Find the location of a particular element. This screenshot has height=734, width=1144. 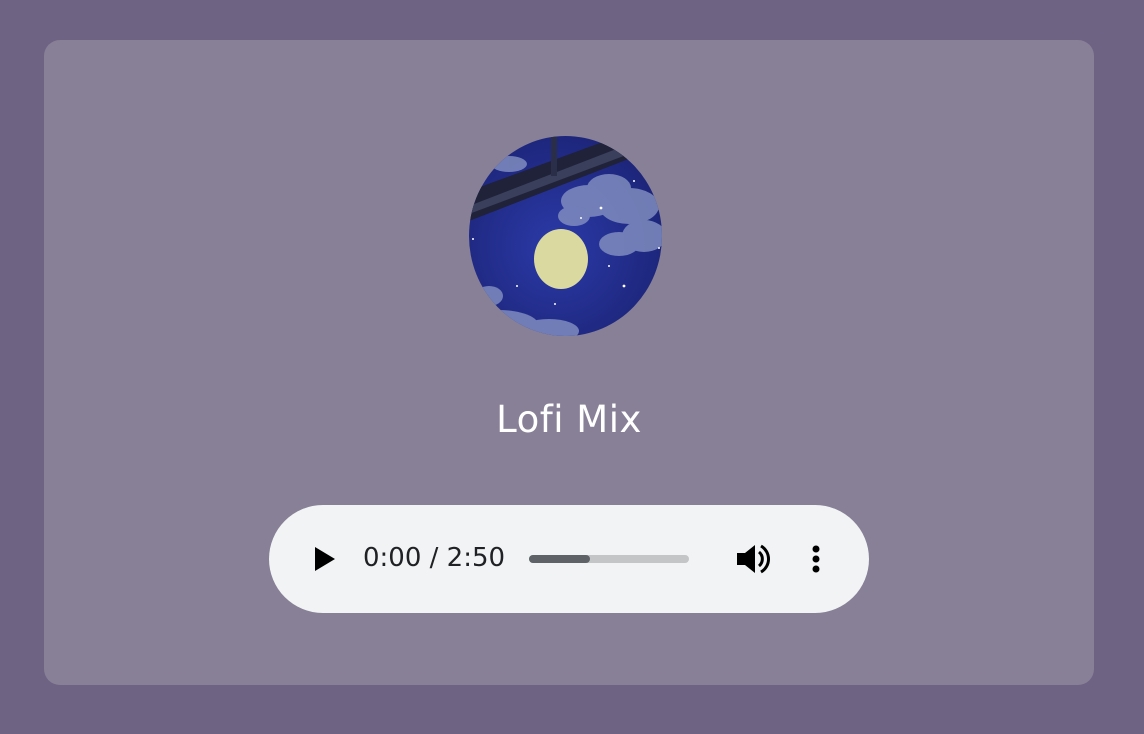

time-display: 0:00 / 2:50 is located at coordinates (434, 558).